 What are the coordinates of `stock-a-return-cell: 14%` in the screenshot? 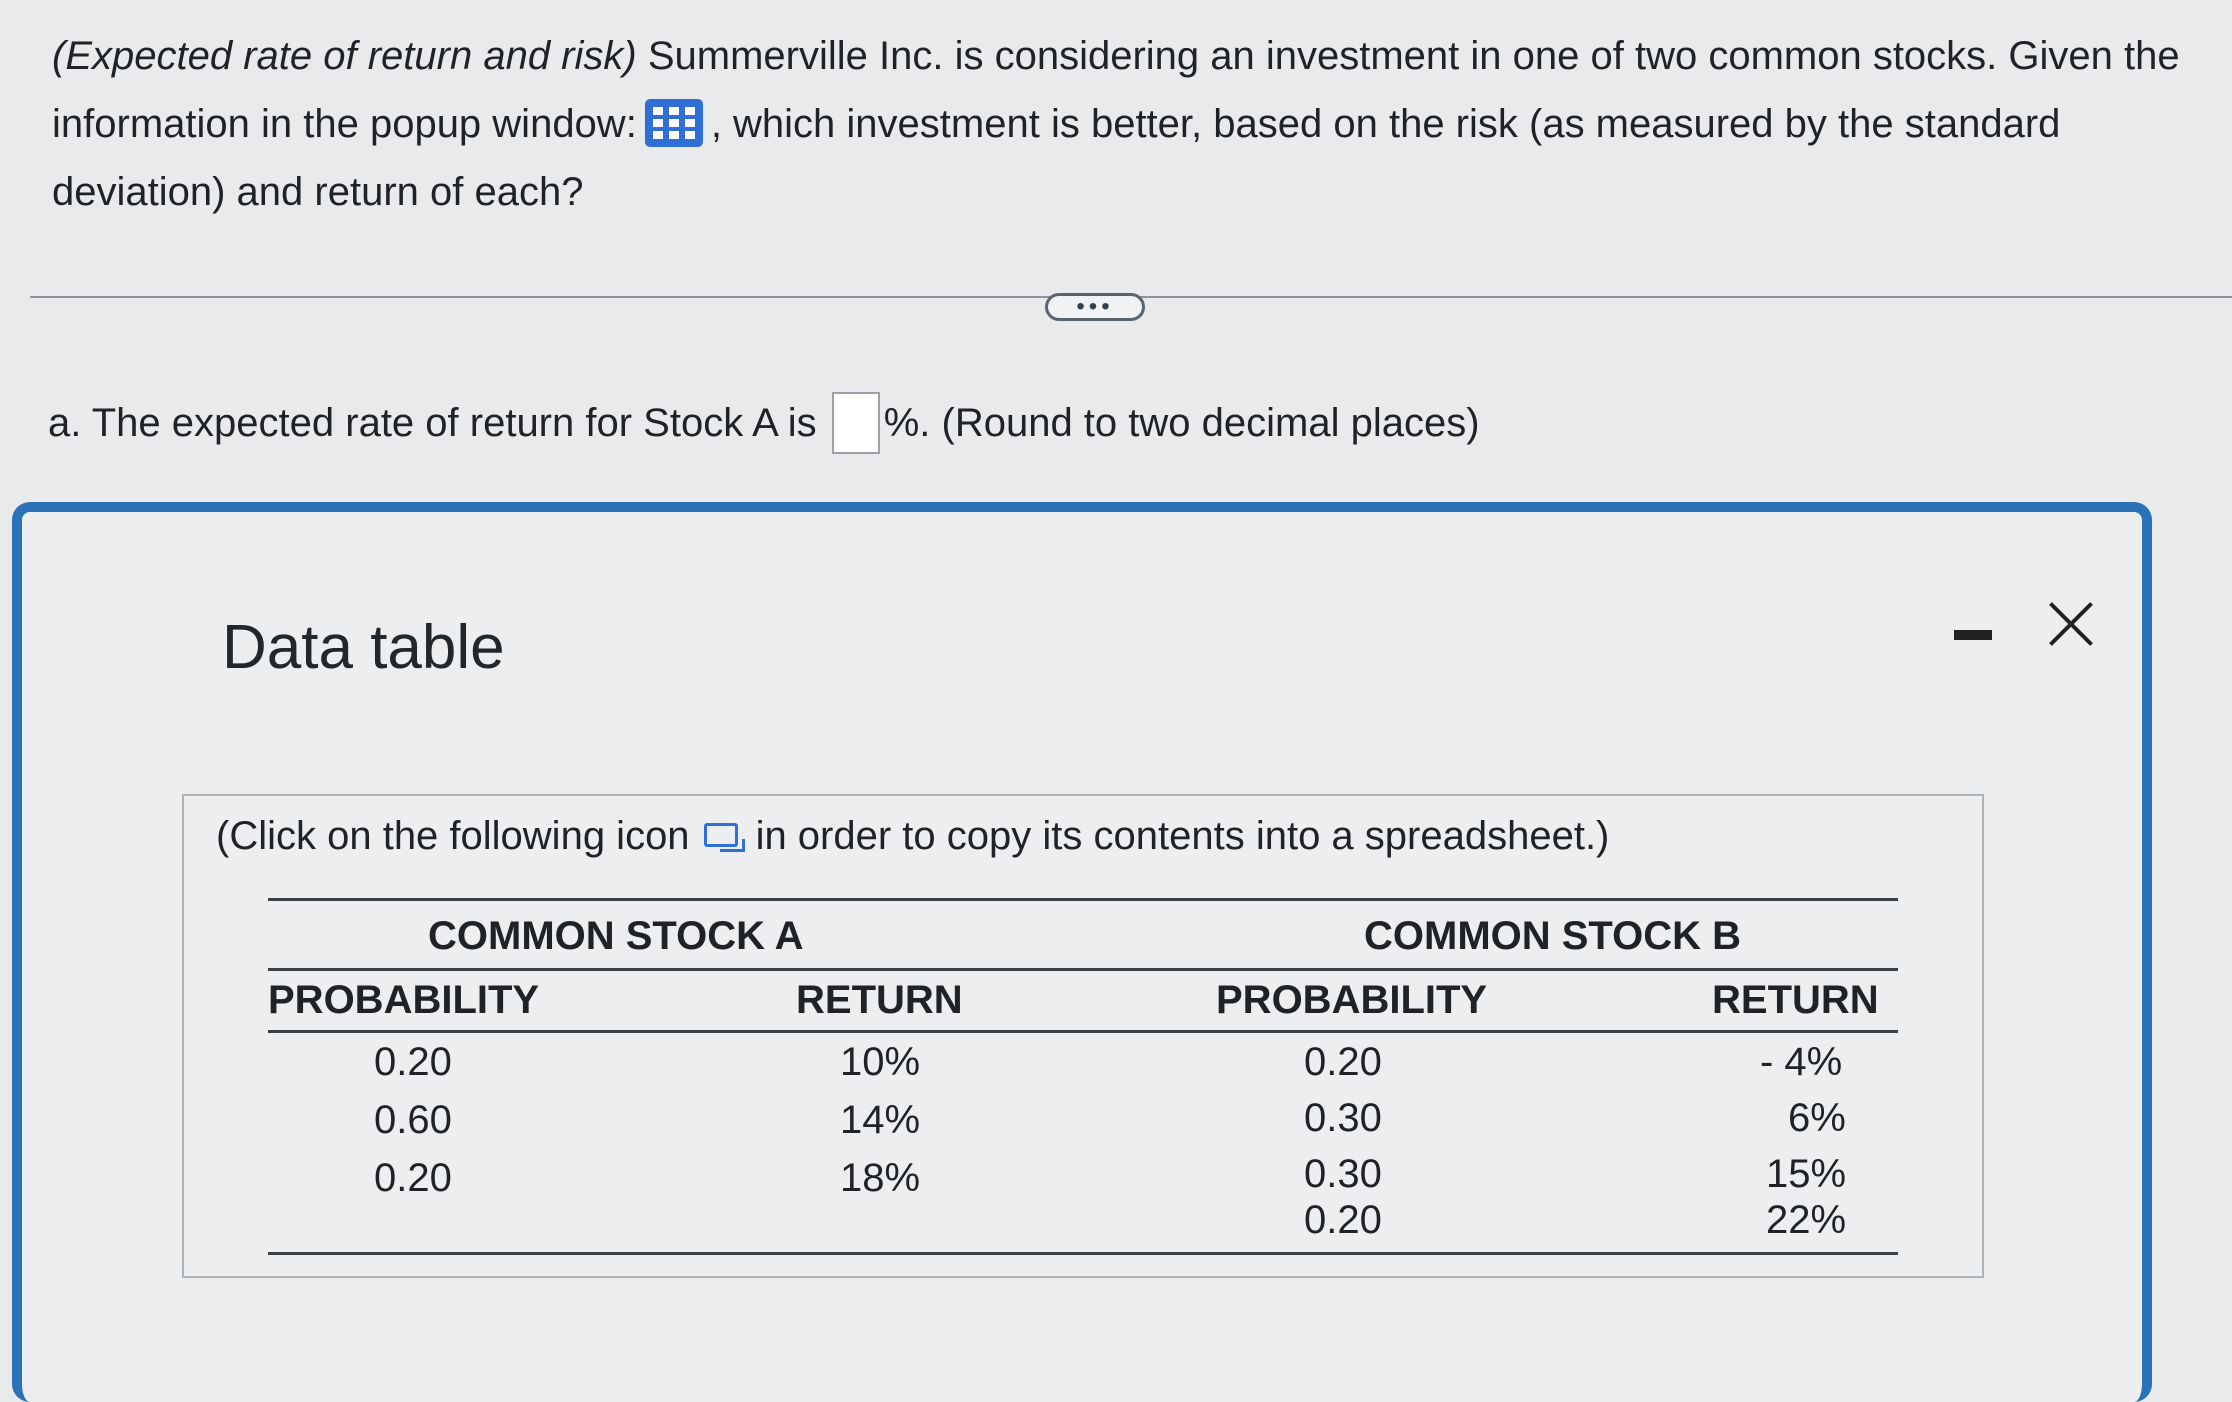 It's located at (880, 1120).